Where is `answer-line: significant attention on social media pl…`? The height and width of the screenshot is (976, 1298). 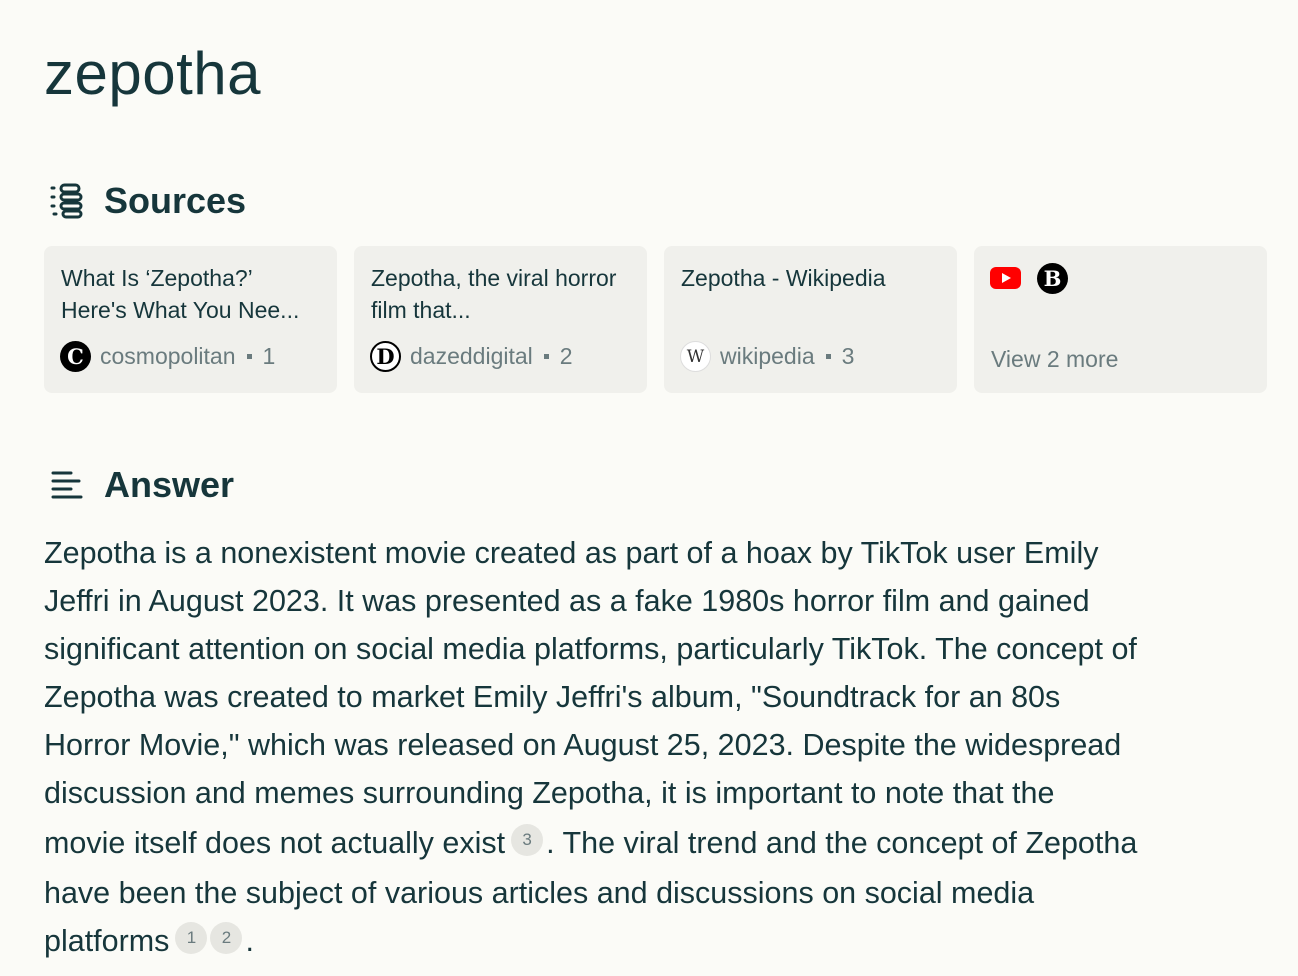
answer-line: significant attention on social media pl… is located at coordinates (590, 649).